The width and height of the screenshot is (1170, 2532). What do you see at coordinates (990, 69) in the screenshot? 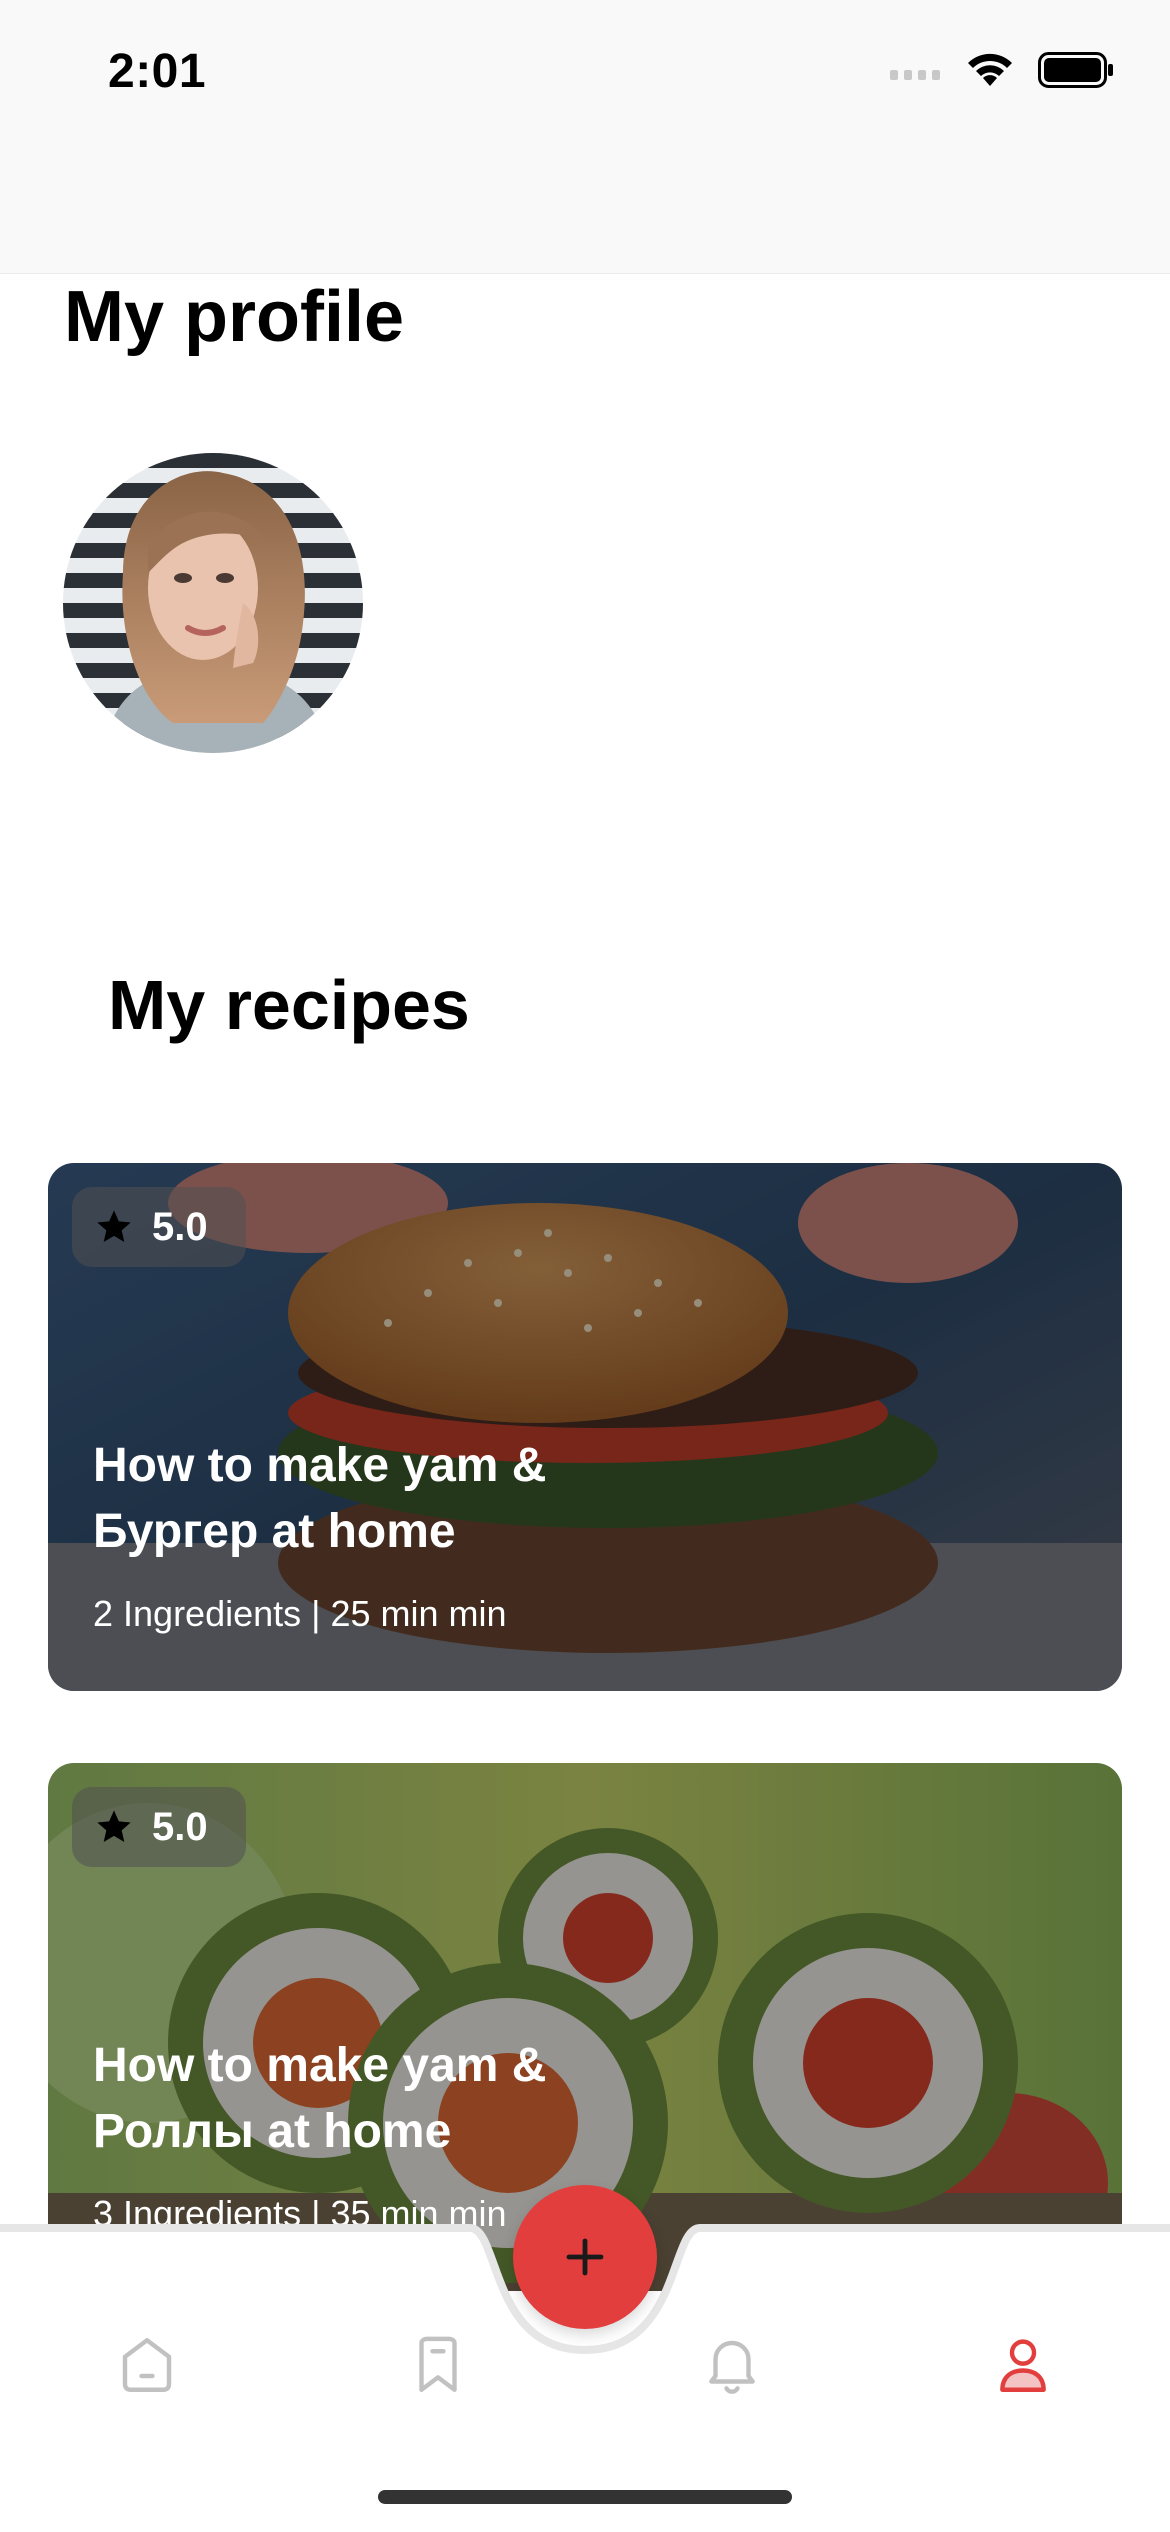
I see `wifi-icon` at bounding box center [990, 69].